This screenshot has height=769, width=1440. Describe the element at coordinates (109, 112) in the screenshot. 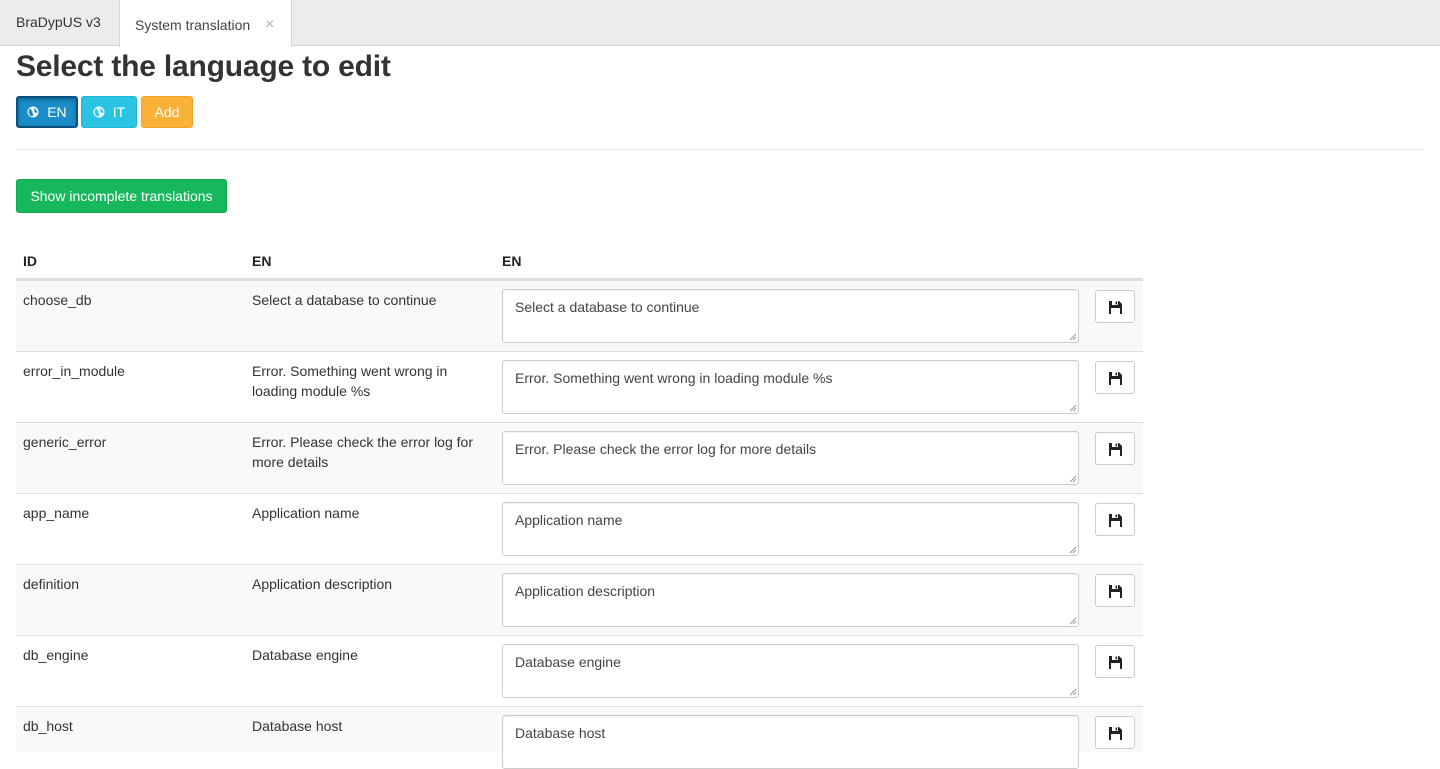

I see `language-button-it: IT` at that location.